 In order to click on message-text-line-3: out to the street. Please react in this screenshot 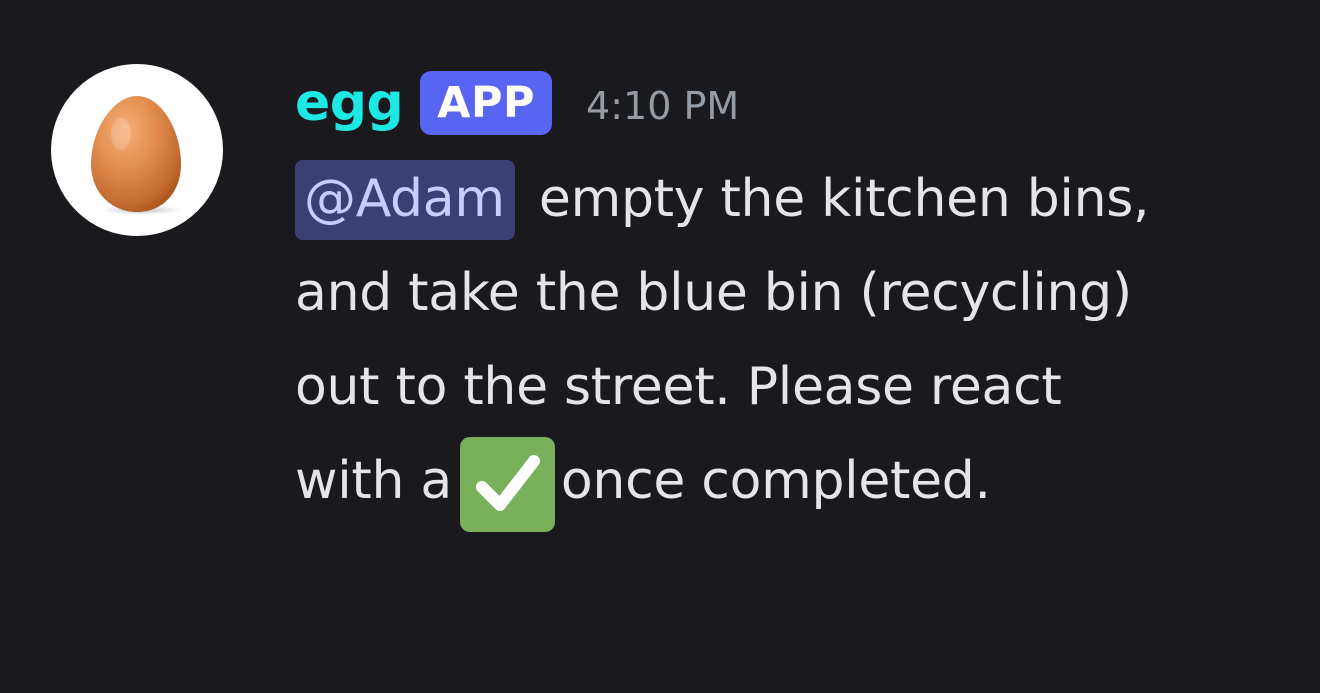, I will do `click(678, 387)`.